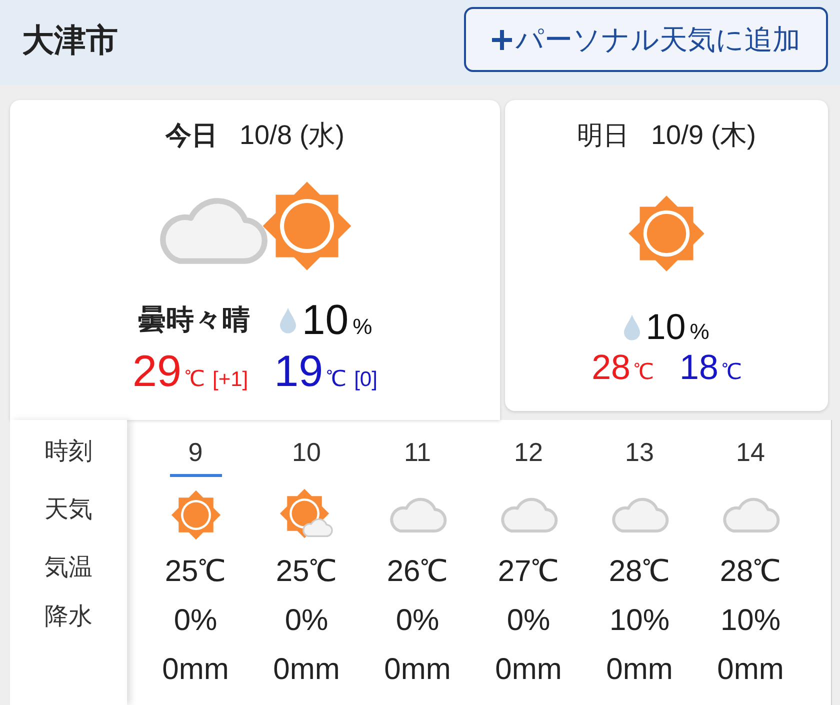 The image size is (840, 705). I want to click on hour-label: 13, so click(640, 454).